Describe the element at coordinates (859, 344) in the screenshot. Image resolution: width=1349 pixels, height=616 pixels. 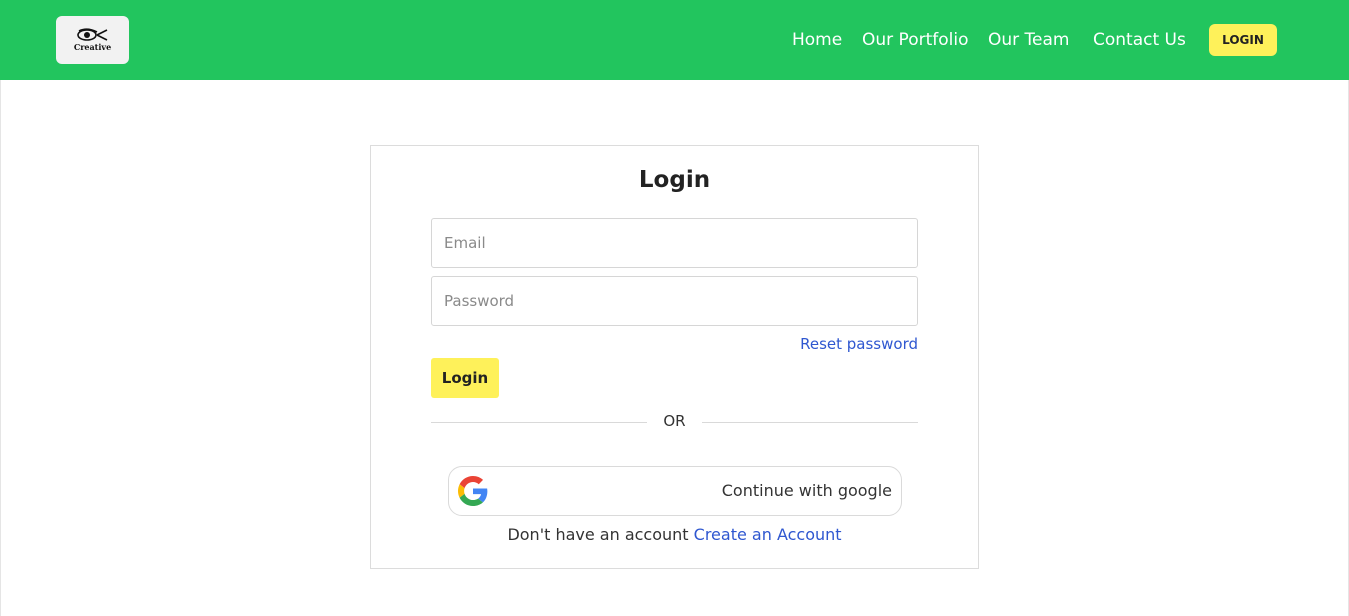
I see `reset-password-link: Reset password` at that location.